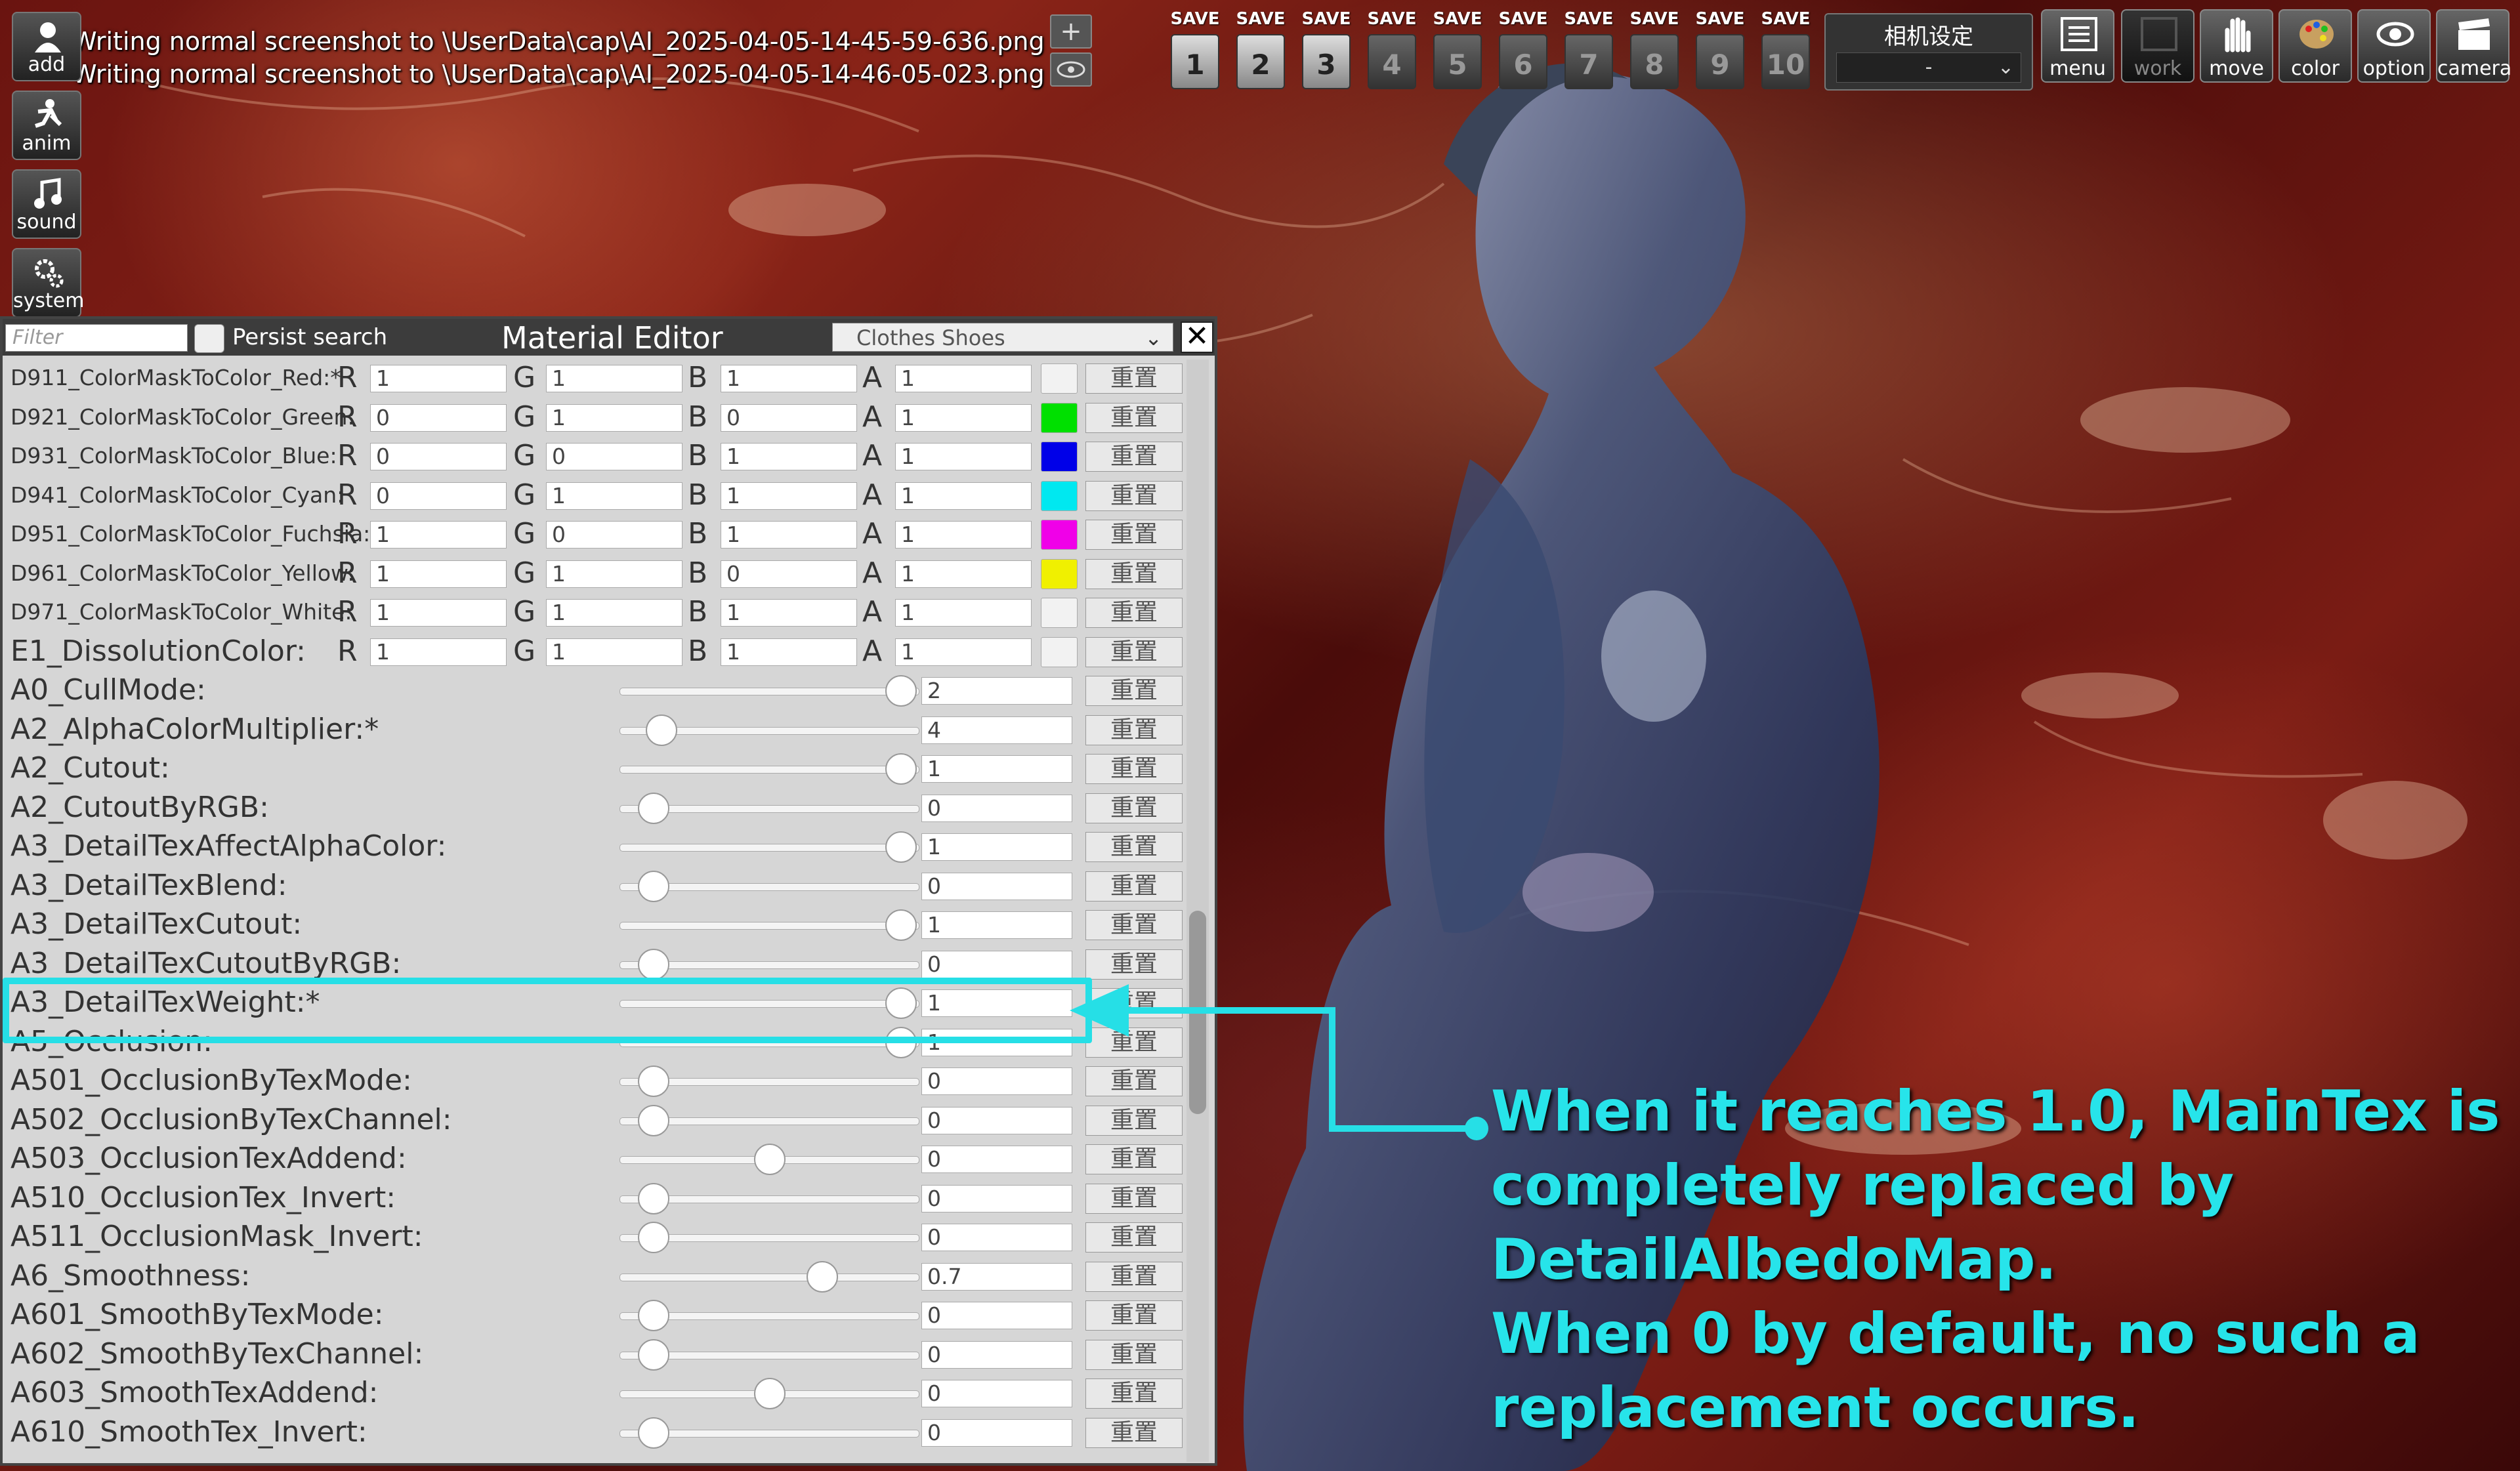 The width and height of the screenshot is (2520, 1471). Describe the element at coordinates (2315, 46) in the screenshot. I see `color-button: color` at that location.